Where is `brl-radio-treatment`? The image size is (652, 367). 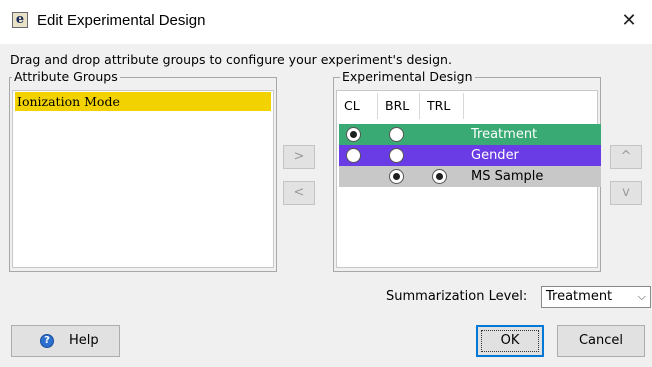 brl-radio-treatment is located at coordinates (396, 134).